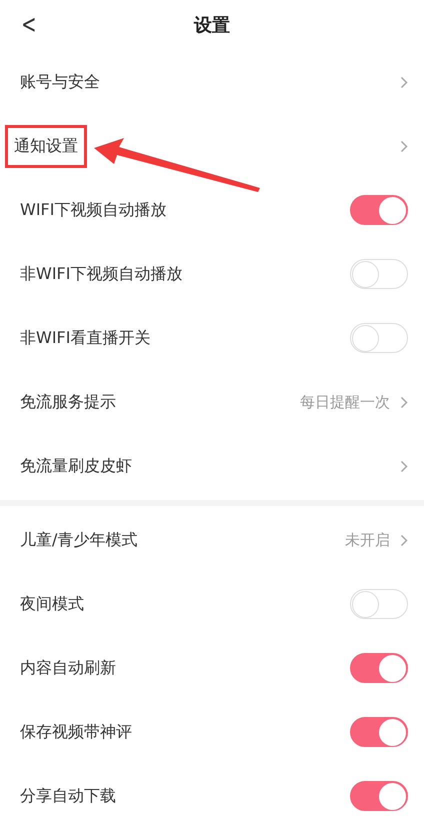 The height and width of the screenshot is (825, 424). I want to click on setting-label: 免流量刷皮皮虾, so click(76, 466).